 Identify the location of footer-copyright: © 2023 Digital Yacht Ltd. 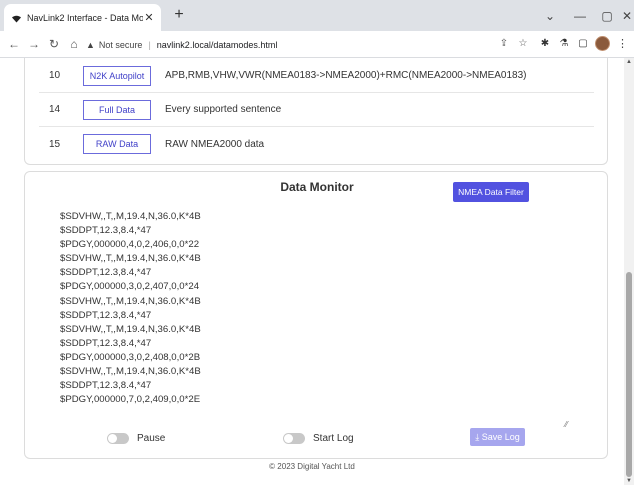
(312, 466).